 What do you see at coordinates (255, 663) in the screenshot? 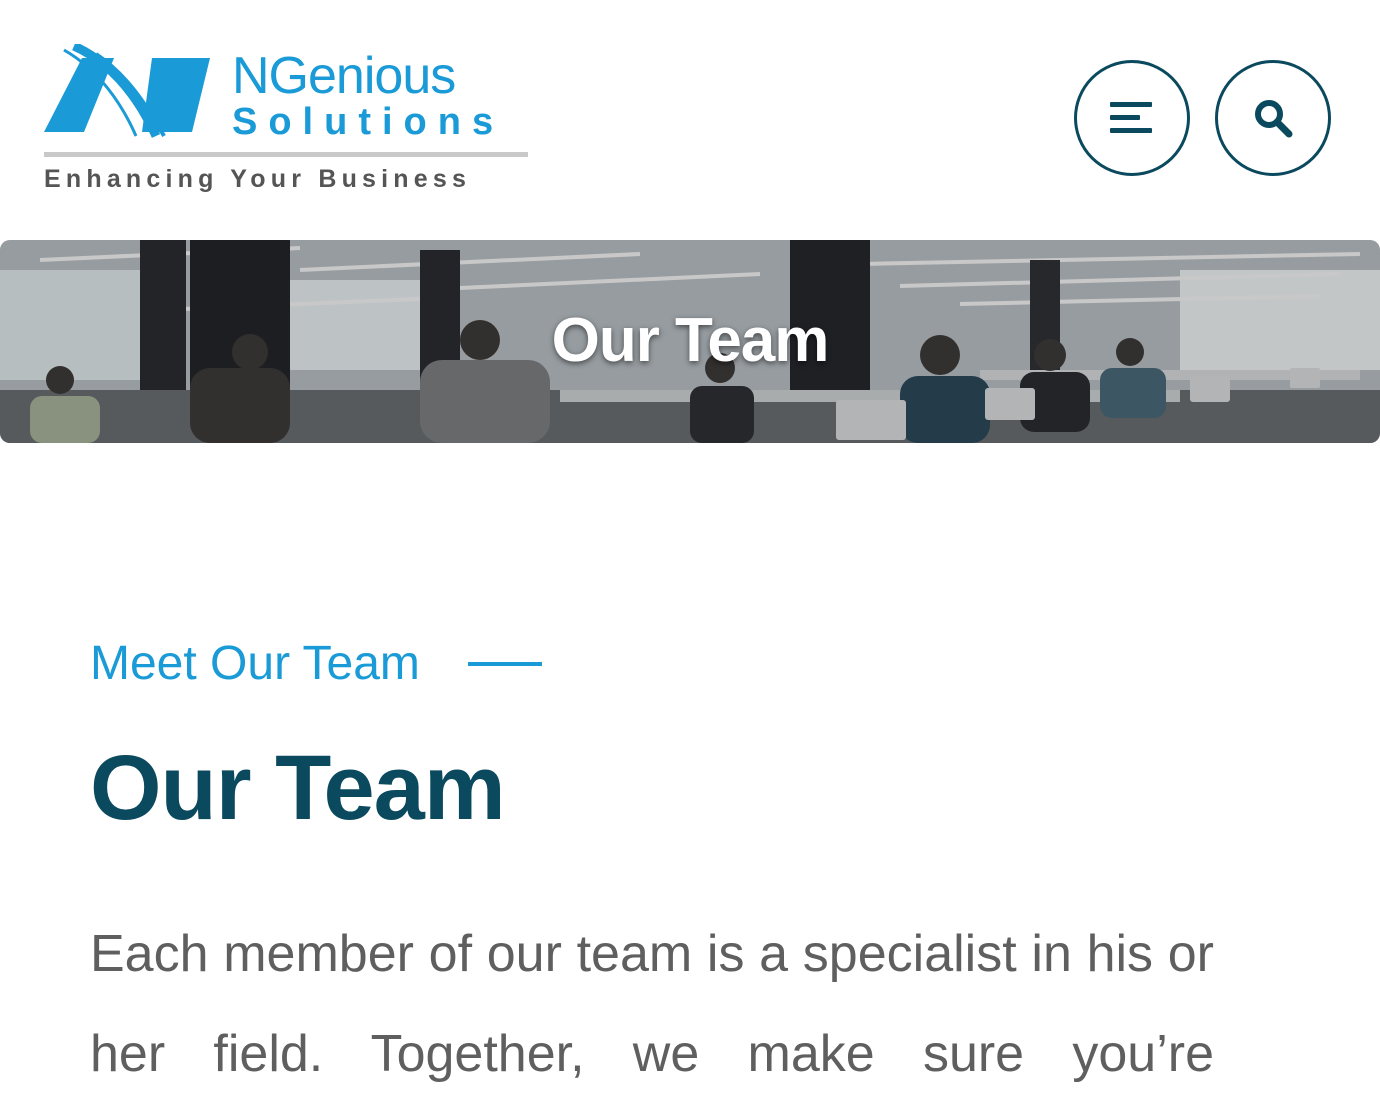
I see `eyebrow-label: Meet Our Team` at bounding box center [255, 663].